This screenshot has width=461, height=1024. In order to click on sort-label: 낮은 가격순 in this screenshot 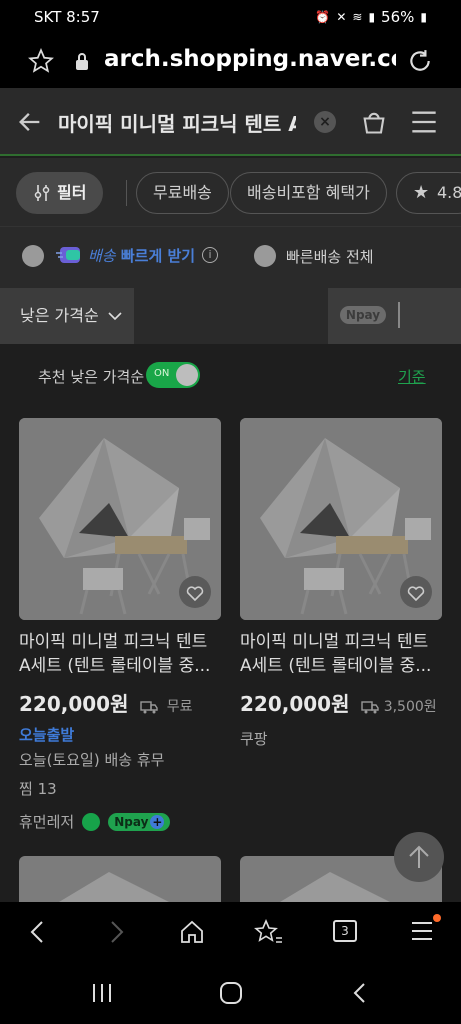, I will do `click(59, 315)`.